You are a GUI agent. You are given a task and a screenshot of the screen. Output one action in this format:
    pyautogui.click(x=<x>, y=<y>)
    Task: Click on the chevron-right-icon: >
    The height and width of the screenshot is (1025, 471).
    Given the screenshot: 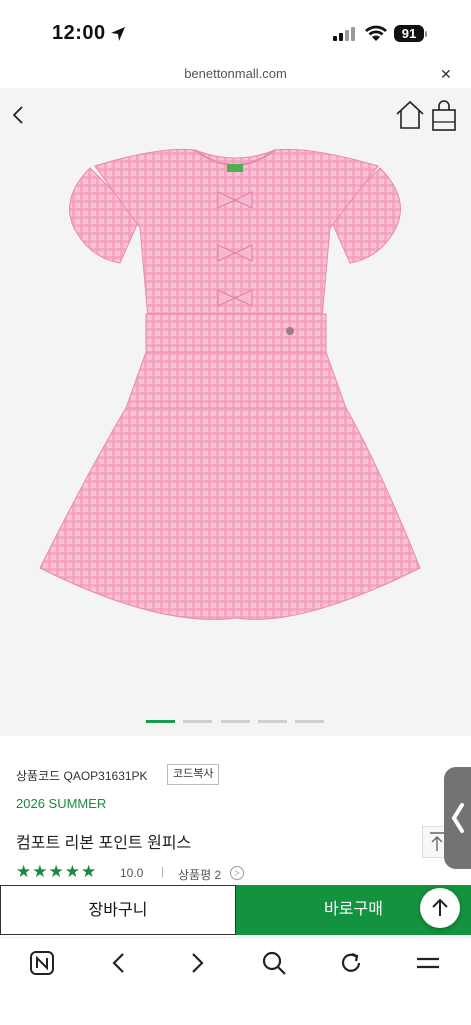 What is the action you would take?
    pyautogui.click(x=237, y=873)
    